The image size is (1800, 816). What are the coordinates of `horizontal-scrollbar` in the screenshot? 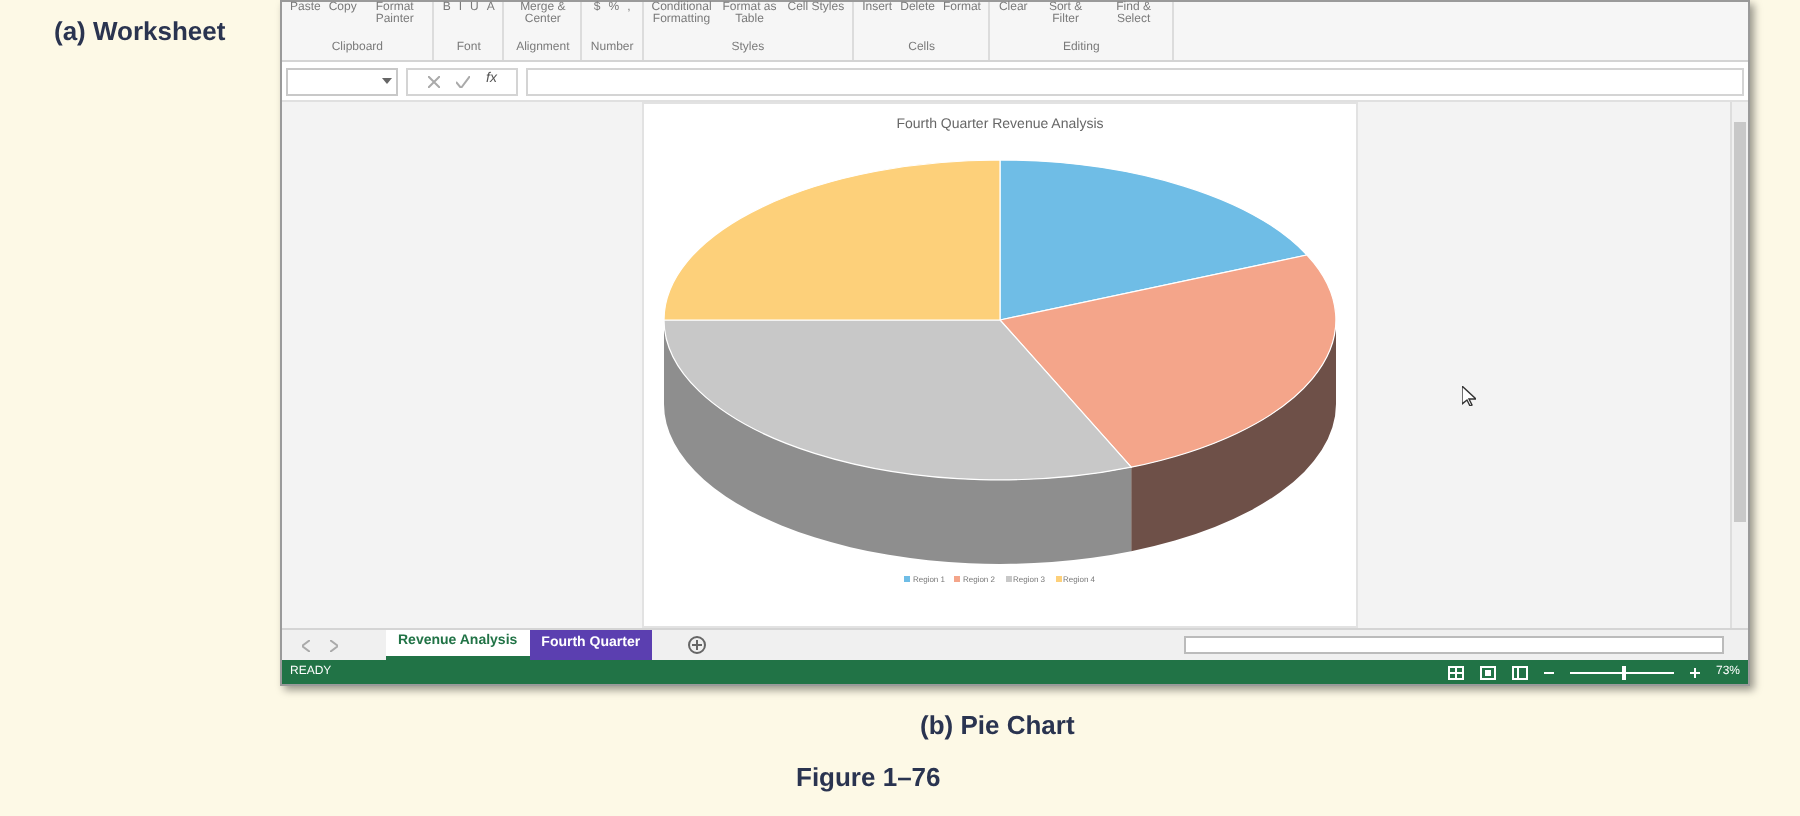 It's located at (1454, 645).